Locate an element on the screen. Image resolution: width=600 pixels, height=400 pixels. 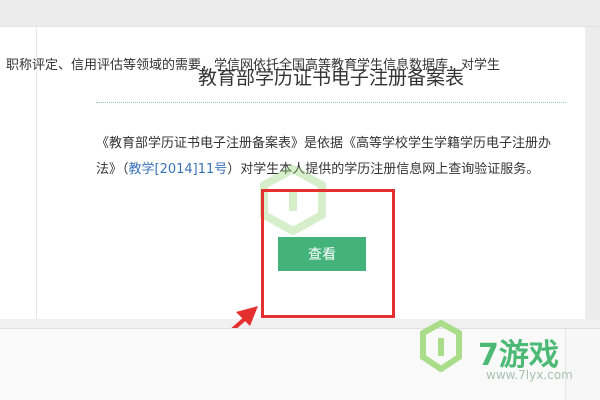
watermark-logo-icon is located at coordinates (441, 346).